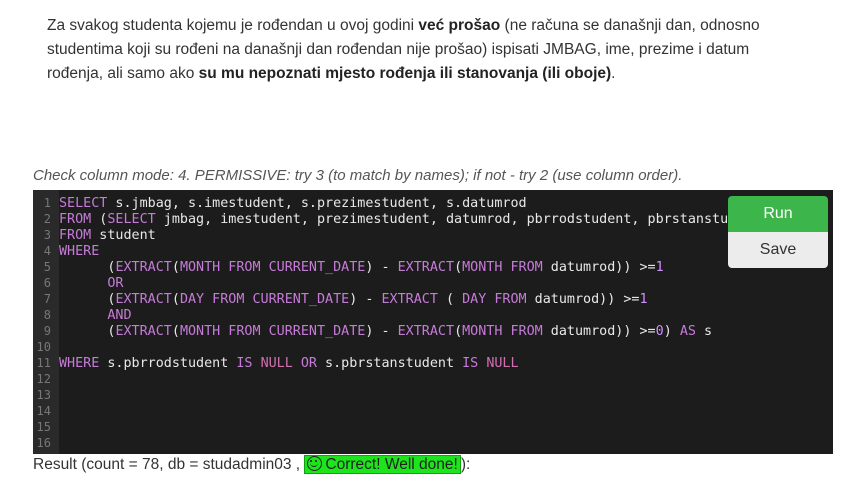  Describe the element at coordinates (391, 464) in the screenshot. I see `correct-label: Correct! Well done!` at that location.